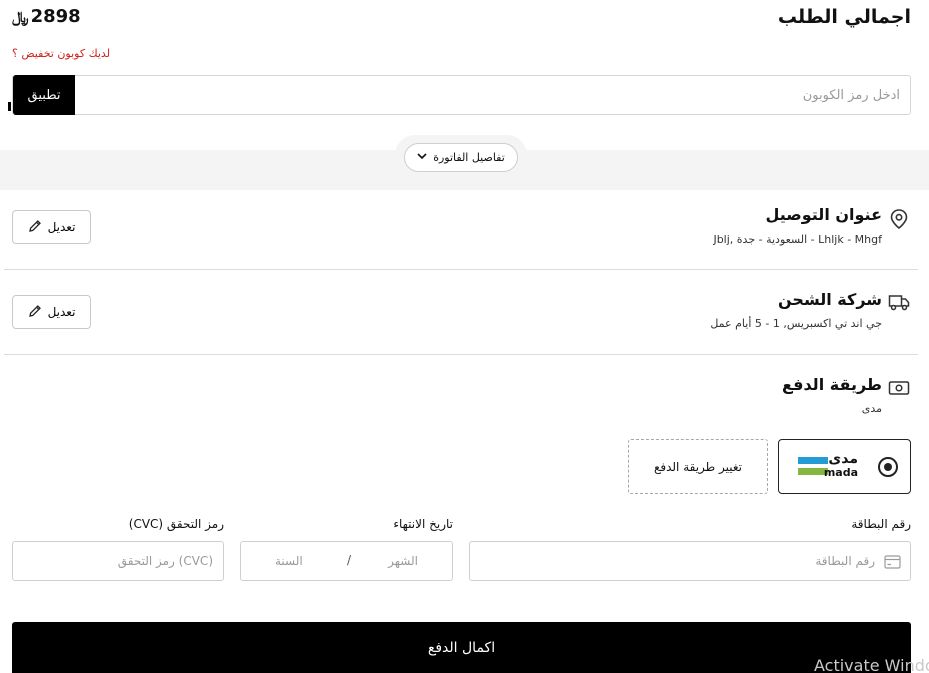 Image resolution: width=929 pixels, height=673 pixels. I want to click on currency-symbol: ﷼, so click(20, 16).